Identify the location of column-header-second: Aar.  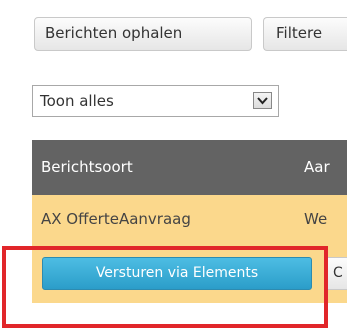
(317, 167).